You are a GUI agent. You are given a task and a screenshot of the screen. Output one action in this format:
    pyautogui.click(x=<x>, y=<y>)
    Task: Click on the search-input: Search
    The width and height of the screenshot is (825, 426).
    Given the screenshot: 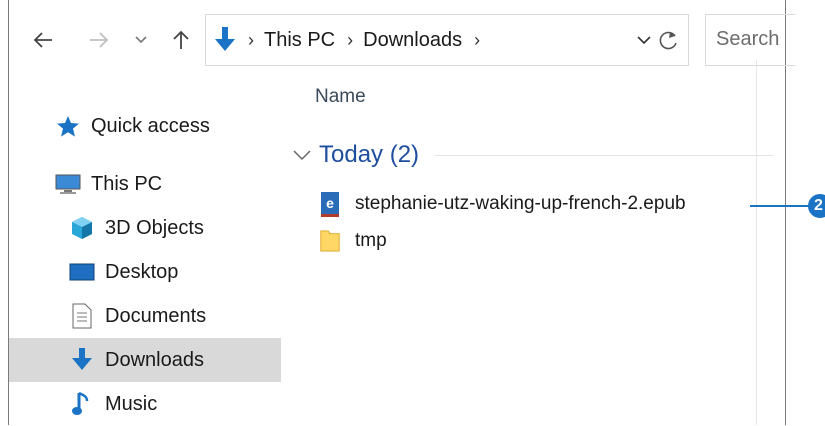 What is the action you would take?
    pyautogui.click(x=750, y=40)
    